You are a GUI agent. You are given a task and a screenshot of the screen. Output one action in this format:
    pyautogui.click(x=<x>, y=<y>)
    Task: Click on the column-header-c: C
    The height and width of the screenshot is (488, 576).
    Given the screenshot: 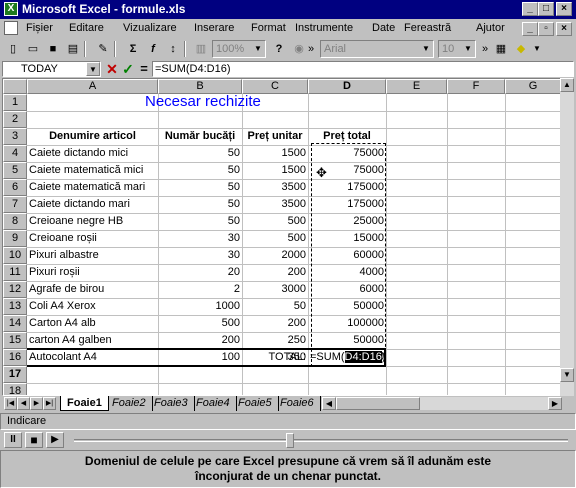 What is the action you would take?
    pyautogui.click(x=275, y=86)
    